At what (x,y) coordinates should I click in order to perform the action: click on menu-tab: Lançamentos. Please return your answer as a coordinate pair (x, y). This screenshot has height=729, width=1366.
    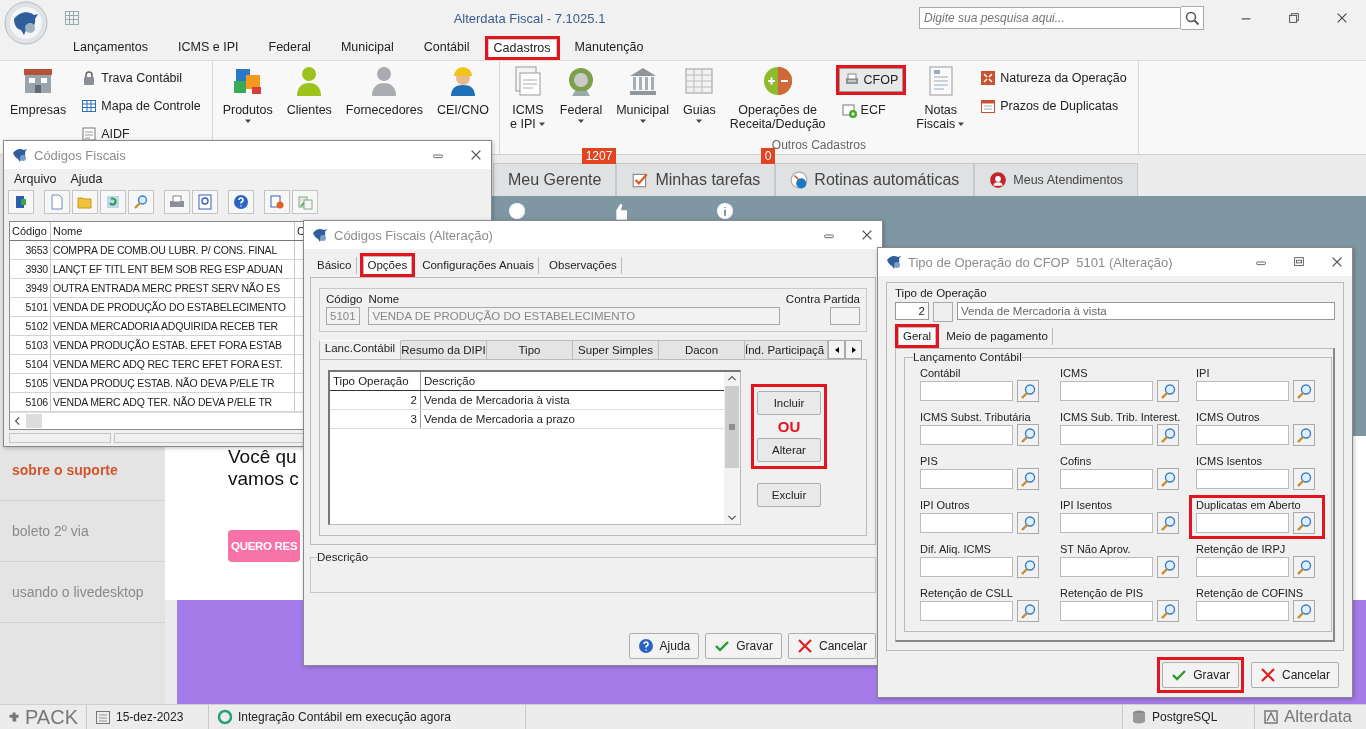
    Looking at the image, I should click on (111, 47).